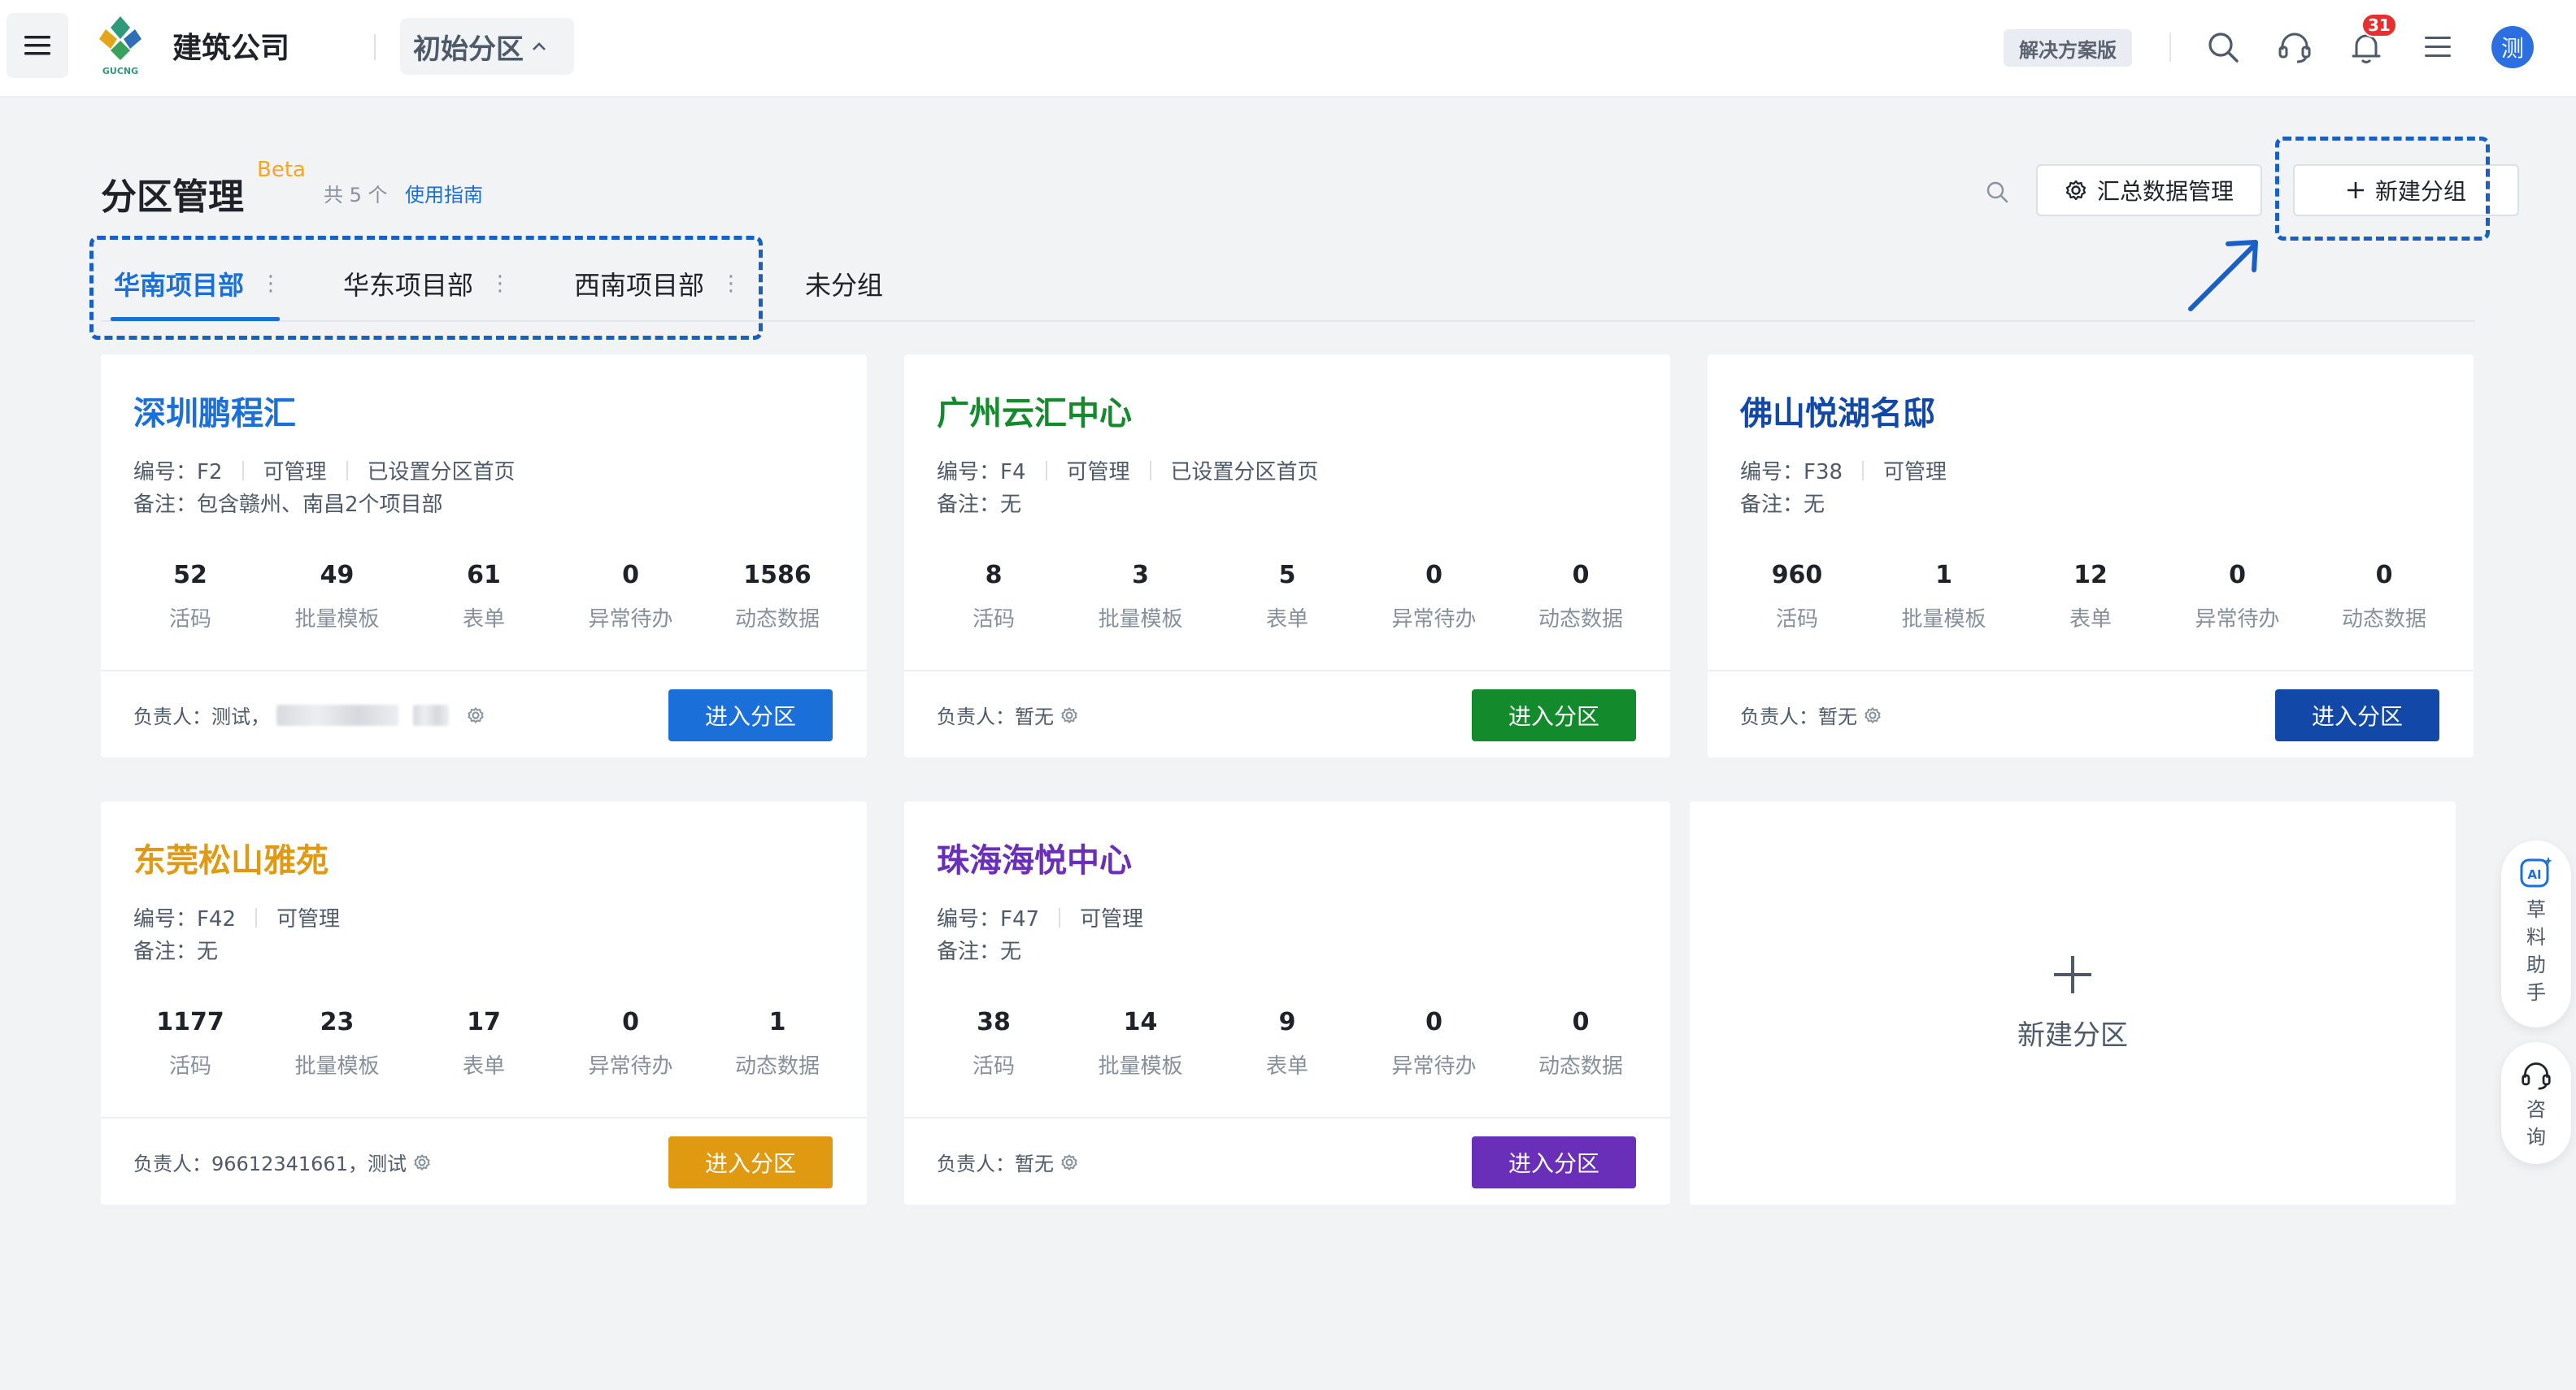 This screenshot has height=1390, width=2576. Describe the element at coordinates (778, 596) in the screenshot. I see `stat-item: 1586 动态数据` at that location.